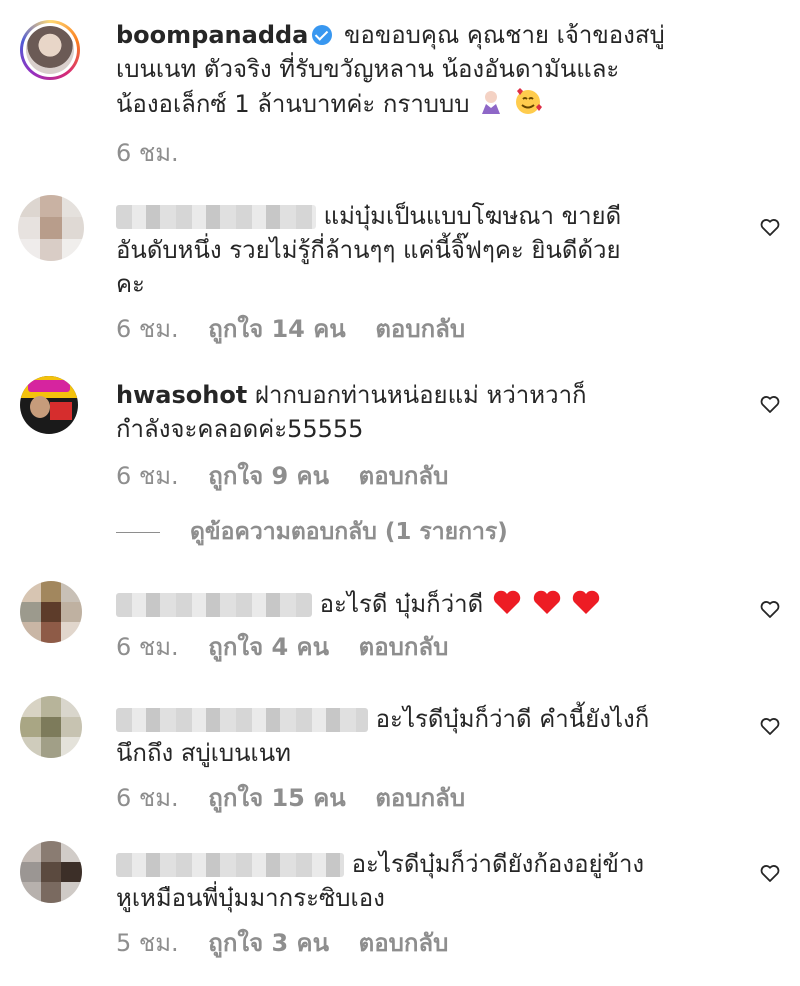 The height and width of the screenshot is (986, 800). I want to click on comment-line-2: กำลังจะคลอดค่ะ55555, so click(240, 429).